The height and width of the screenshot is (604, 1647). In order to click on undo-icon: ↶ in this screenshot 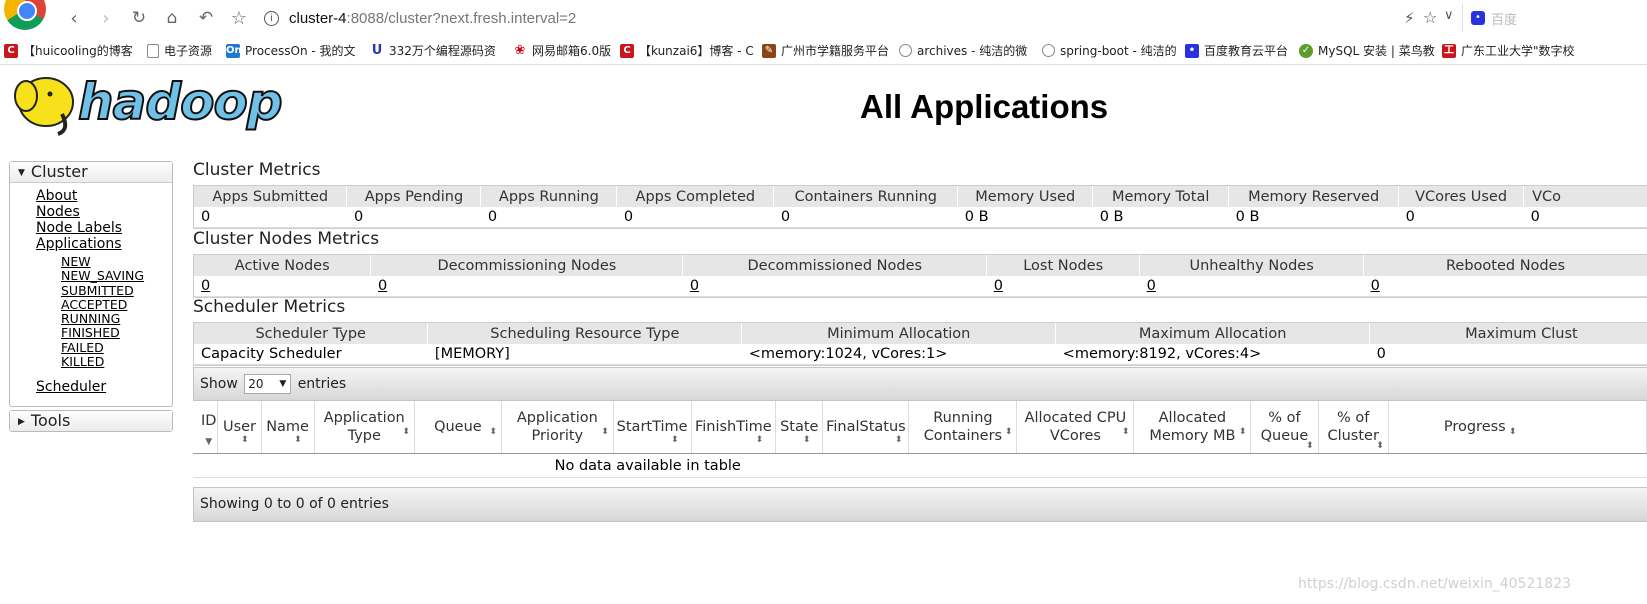, I will do `click(206, 18)`.